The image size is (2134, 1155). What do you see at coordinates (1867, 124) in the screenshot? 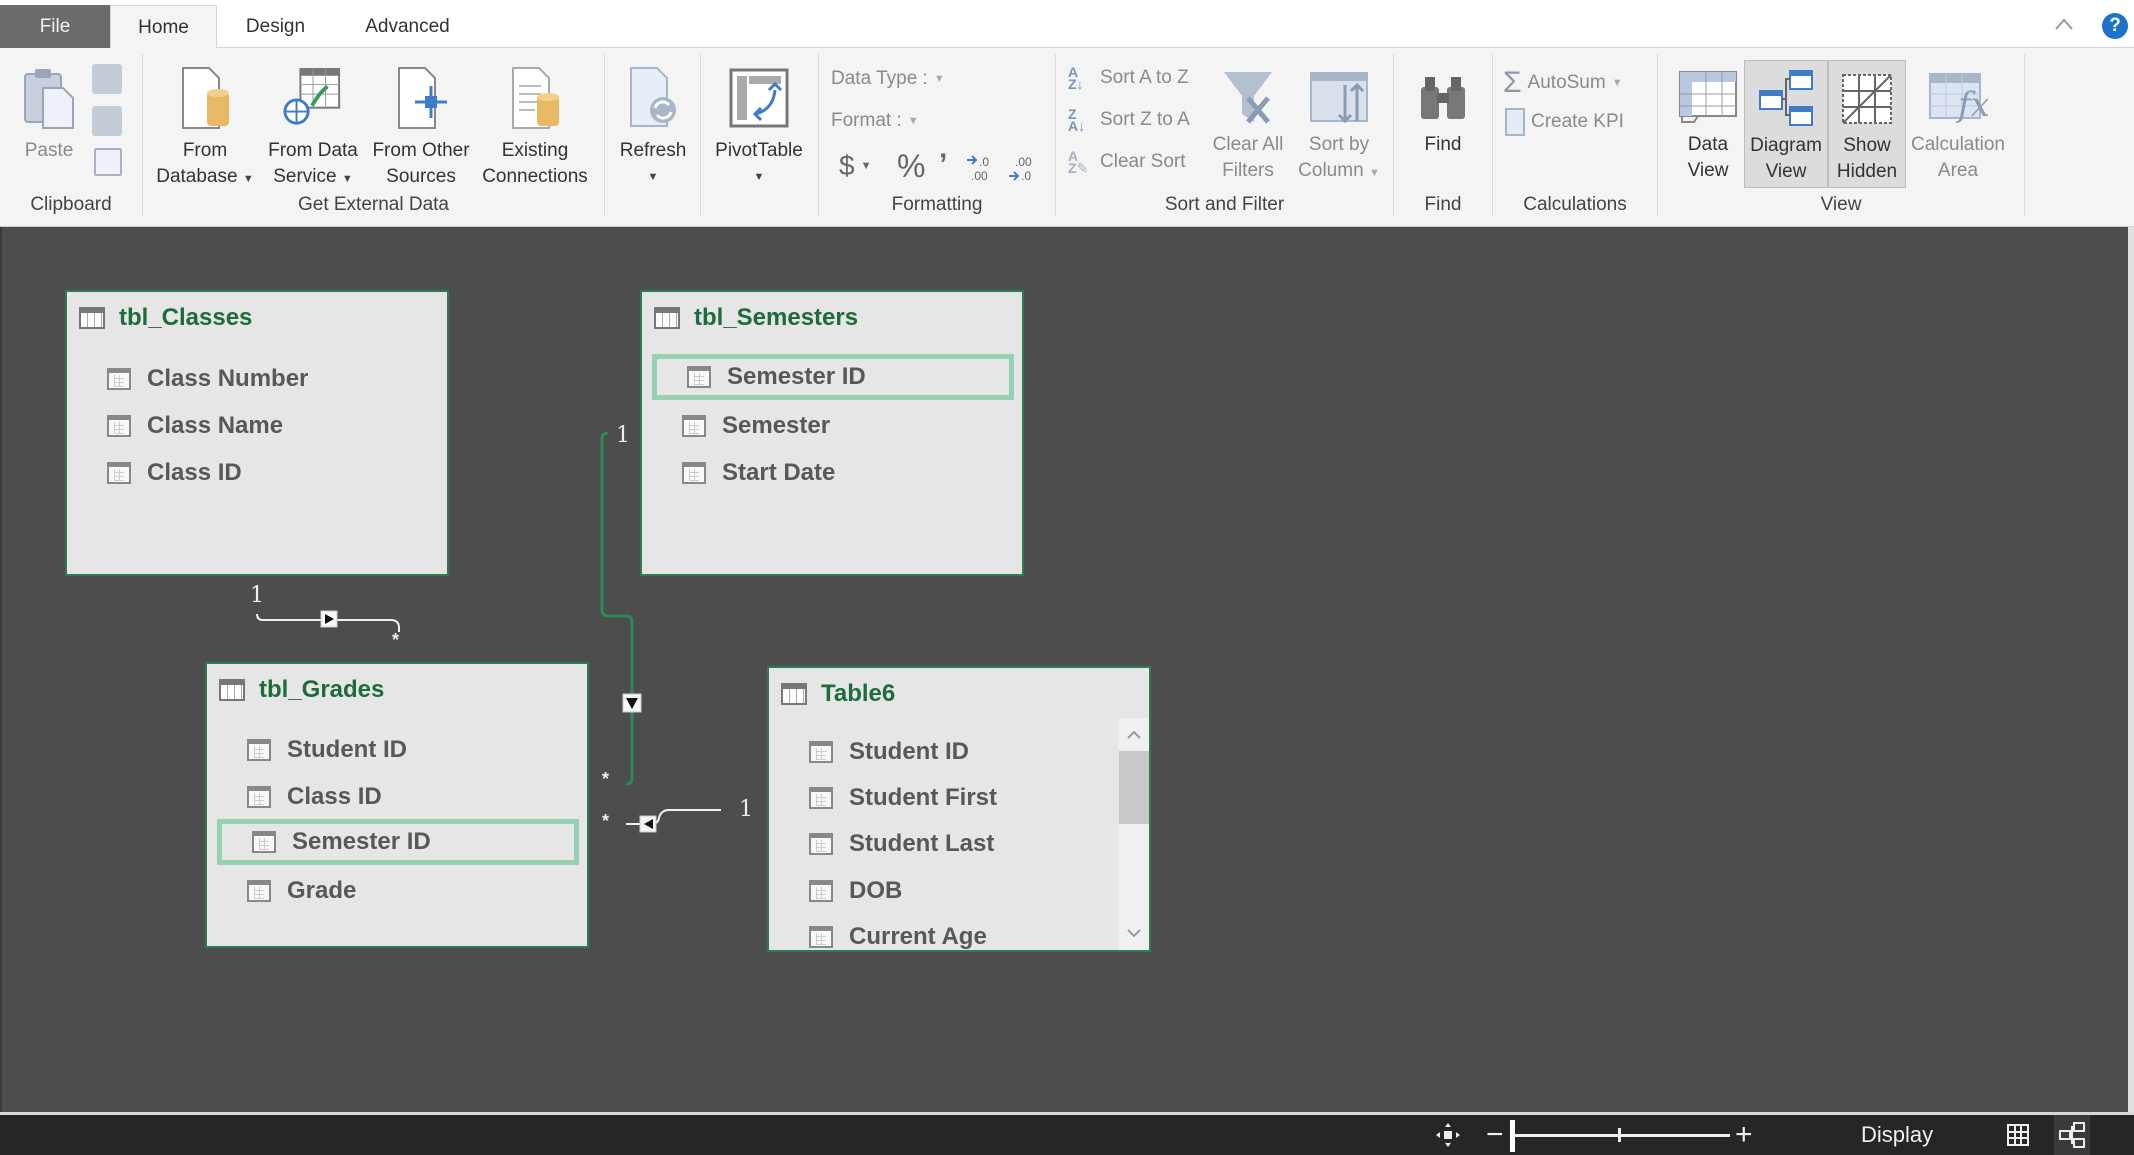
I see `show-hidden-button: Show Hidden` at bounding box center [1867, 124].